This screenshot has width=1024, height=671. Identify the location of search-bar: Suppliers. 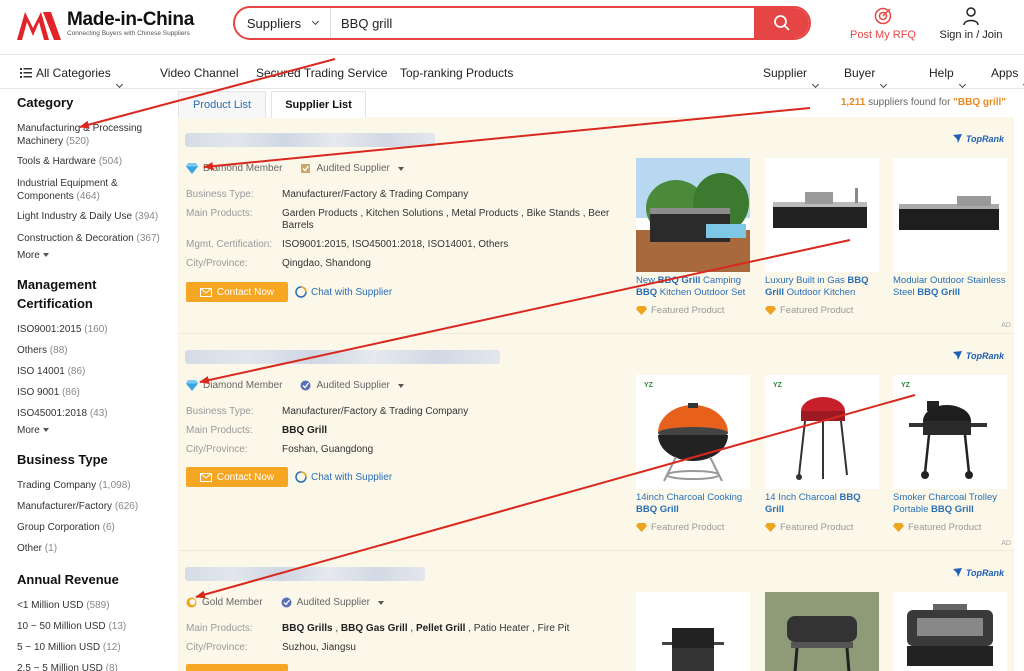
(522, 23).